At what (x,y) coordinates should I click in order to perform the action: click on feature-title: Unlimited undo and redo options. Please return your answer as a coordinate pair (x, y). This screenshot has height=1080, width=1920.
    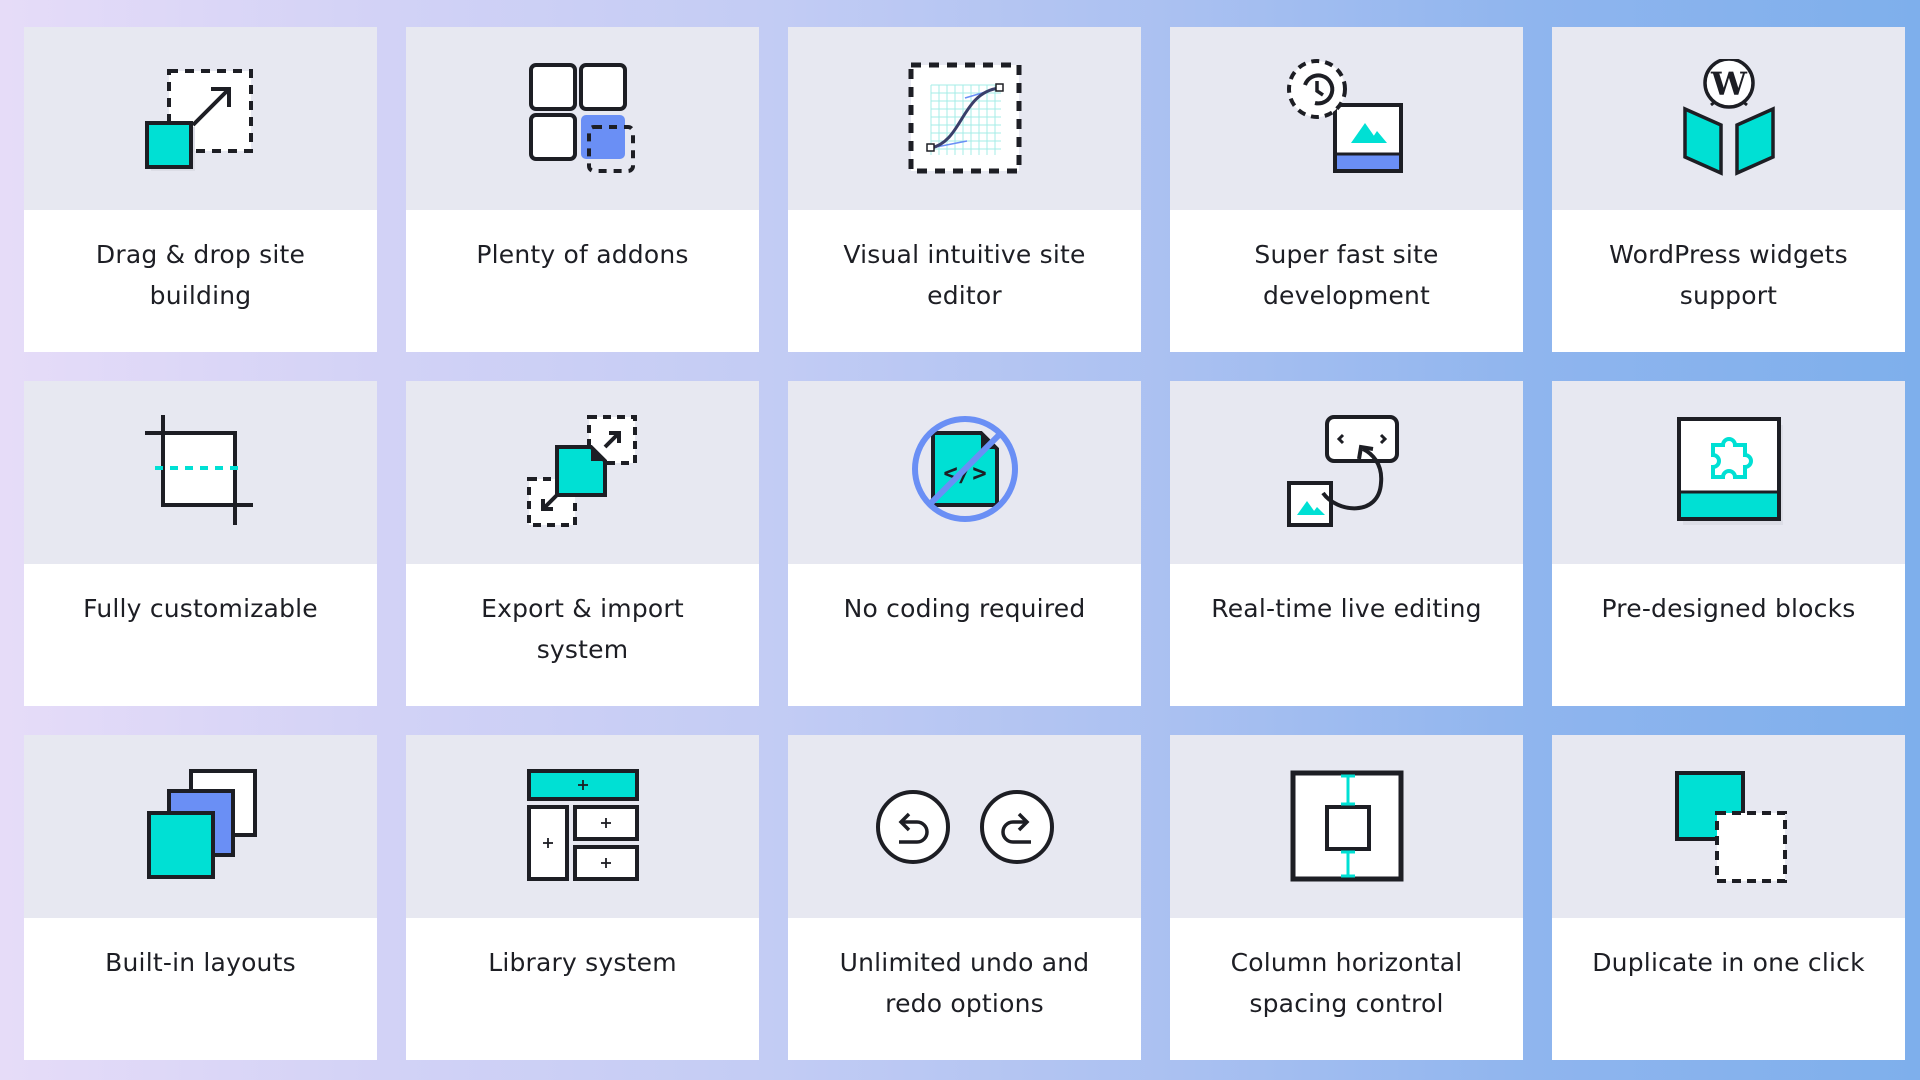
    Looking at the image, I should click on (964, 983).